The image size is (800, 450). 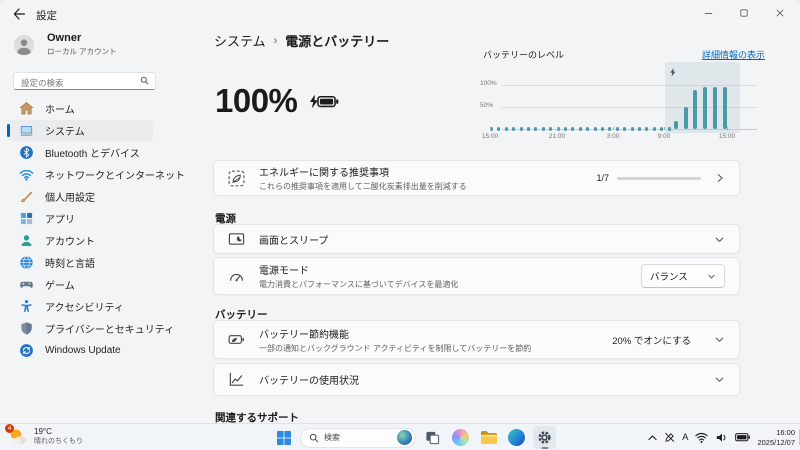 I want to click on x-tick-label: 3:00, so click(x=613, y=136).